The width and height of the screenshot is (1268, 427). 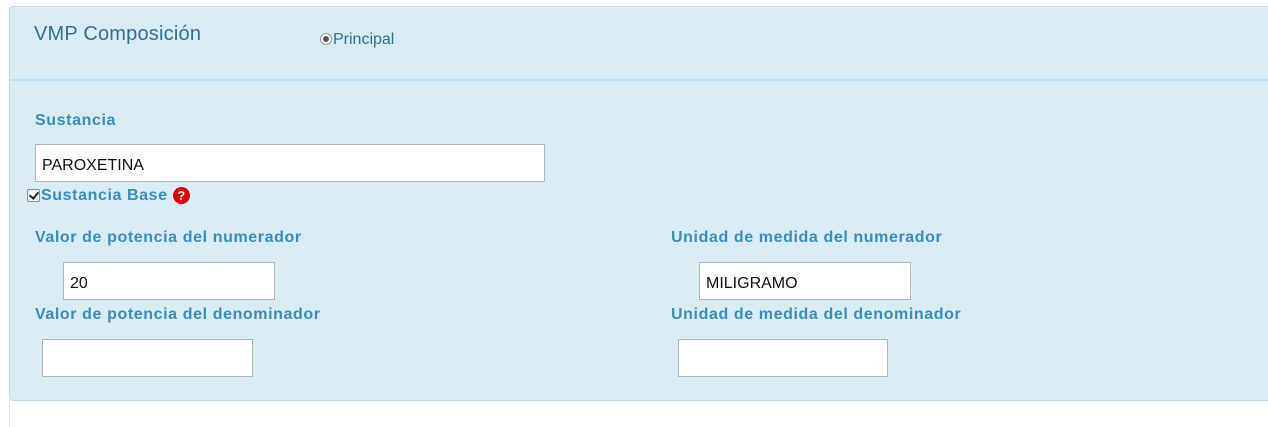 I want to click on principal-radio-label: Principal, so click(x=364, y=39).